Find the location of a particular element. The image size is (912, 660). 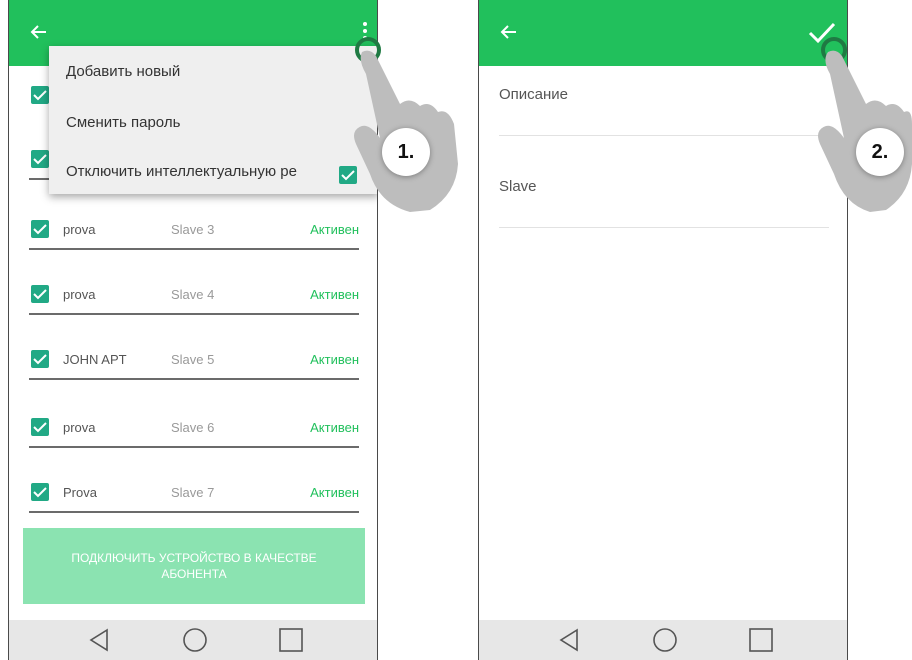

device-type: Slave 6 is located at coordinates (193, 427).